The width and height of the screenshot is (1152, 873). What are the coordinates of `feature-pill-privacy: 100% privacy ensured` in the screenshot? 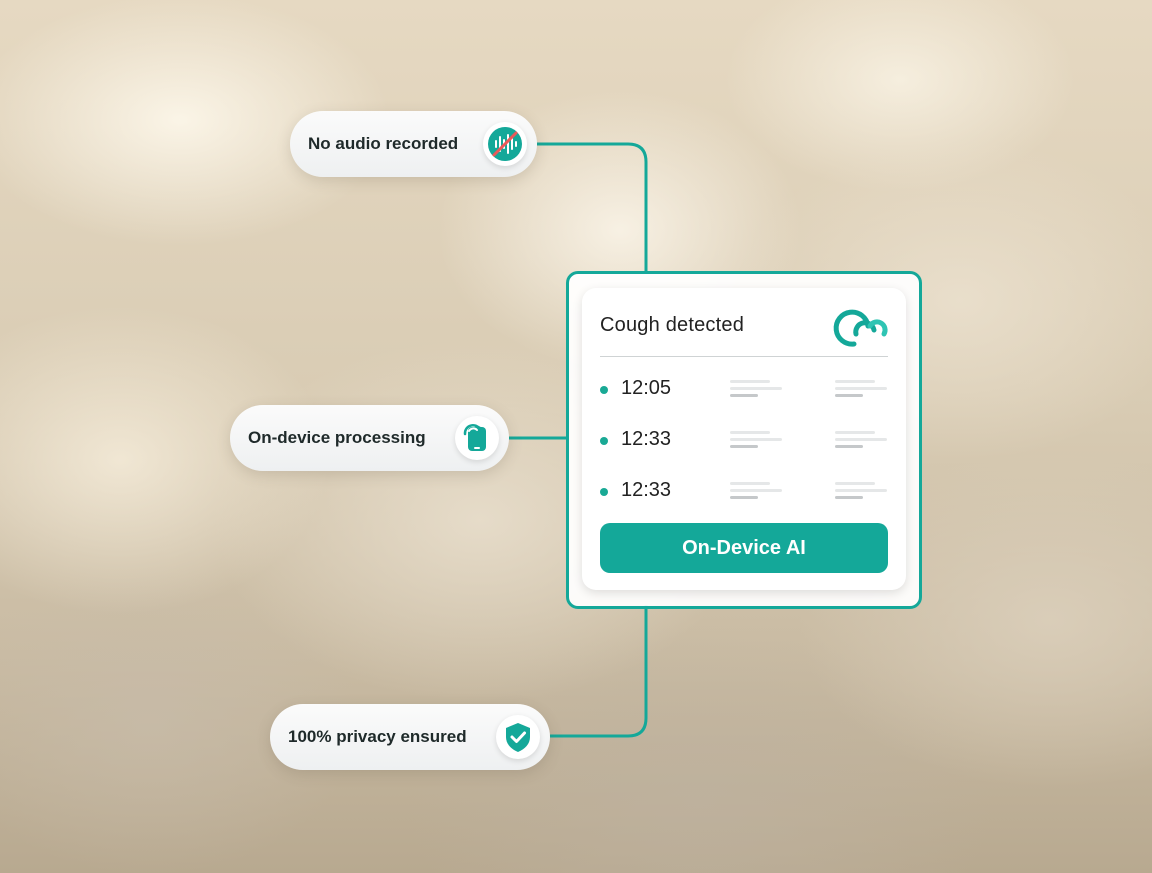 It's located at (410, 737).